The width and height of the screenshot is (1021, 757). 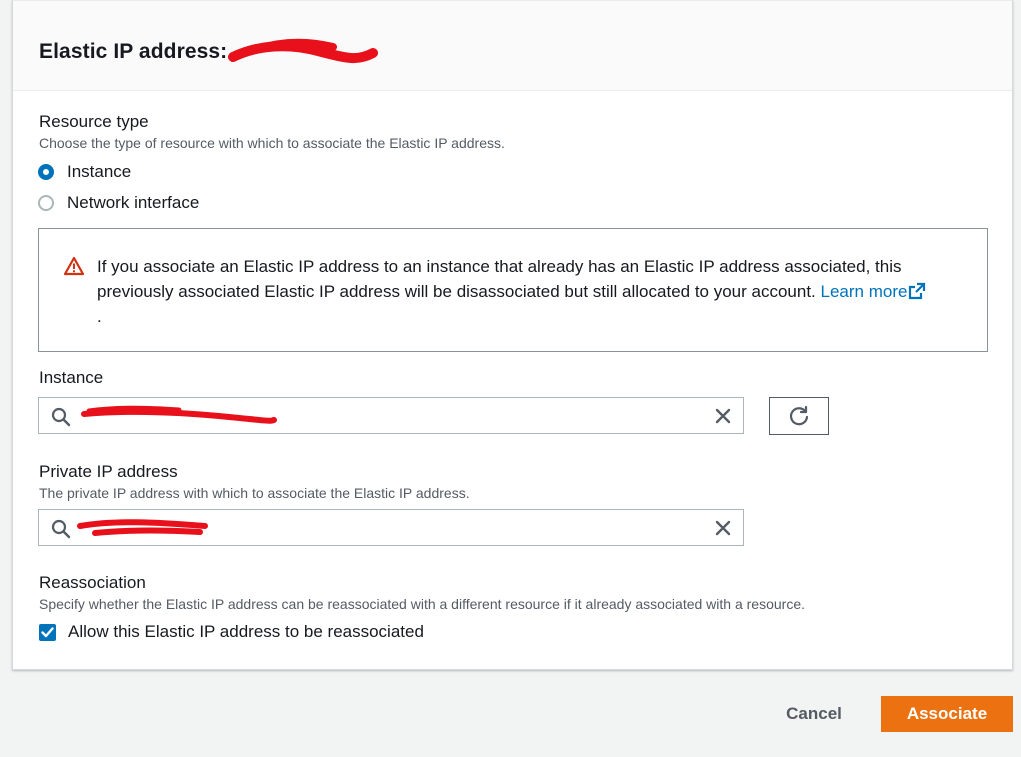 I want to click on radio-instance: Instance, so click(x=84, y=172).